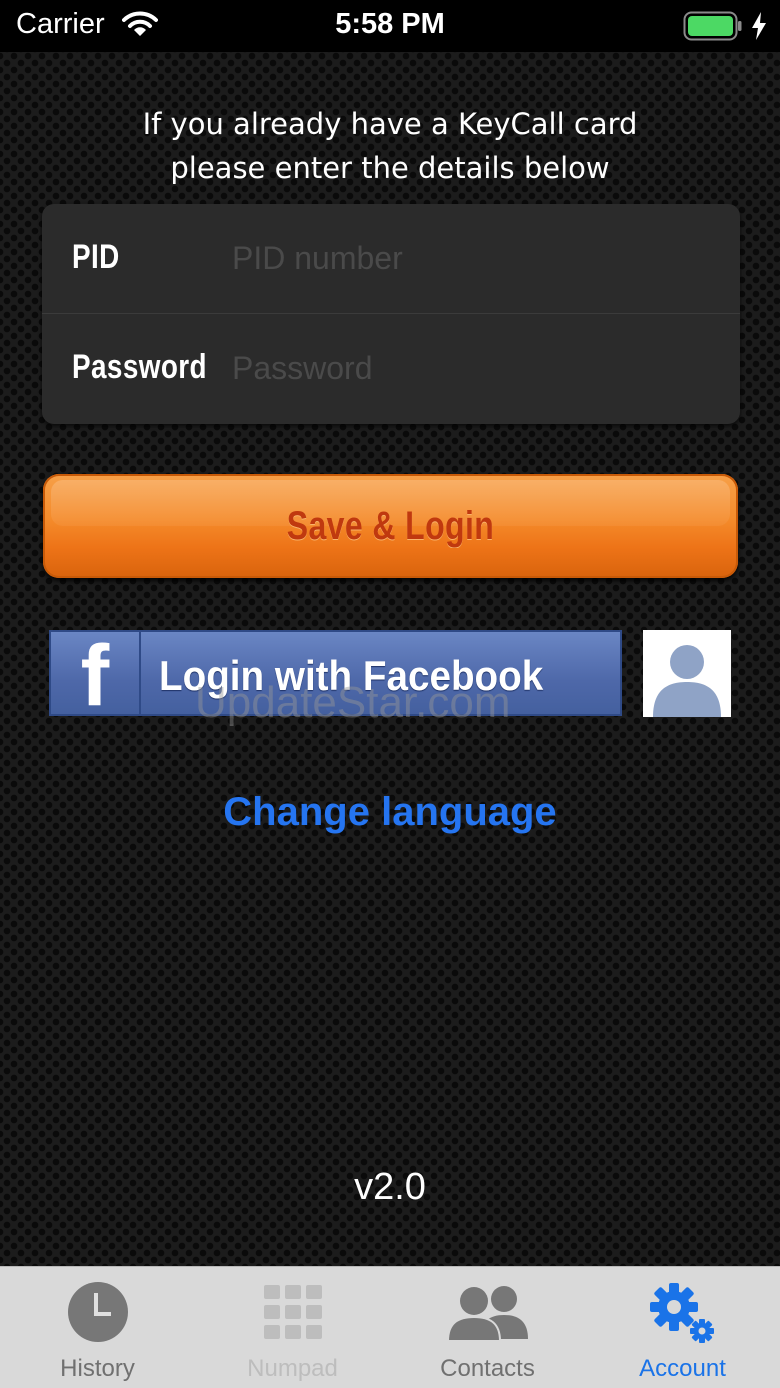 The image size is (780, 1388). I want to click on watermark: UpdateStar.com, so click(353, 702).